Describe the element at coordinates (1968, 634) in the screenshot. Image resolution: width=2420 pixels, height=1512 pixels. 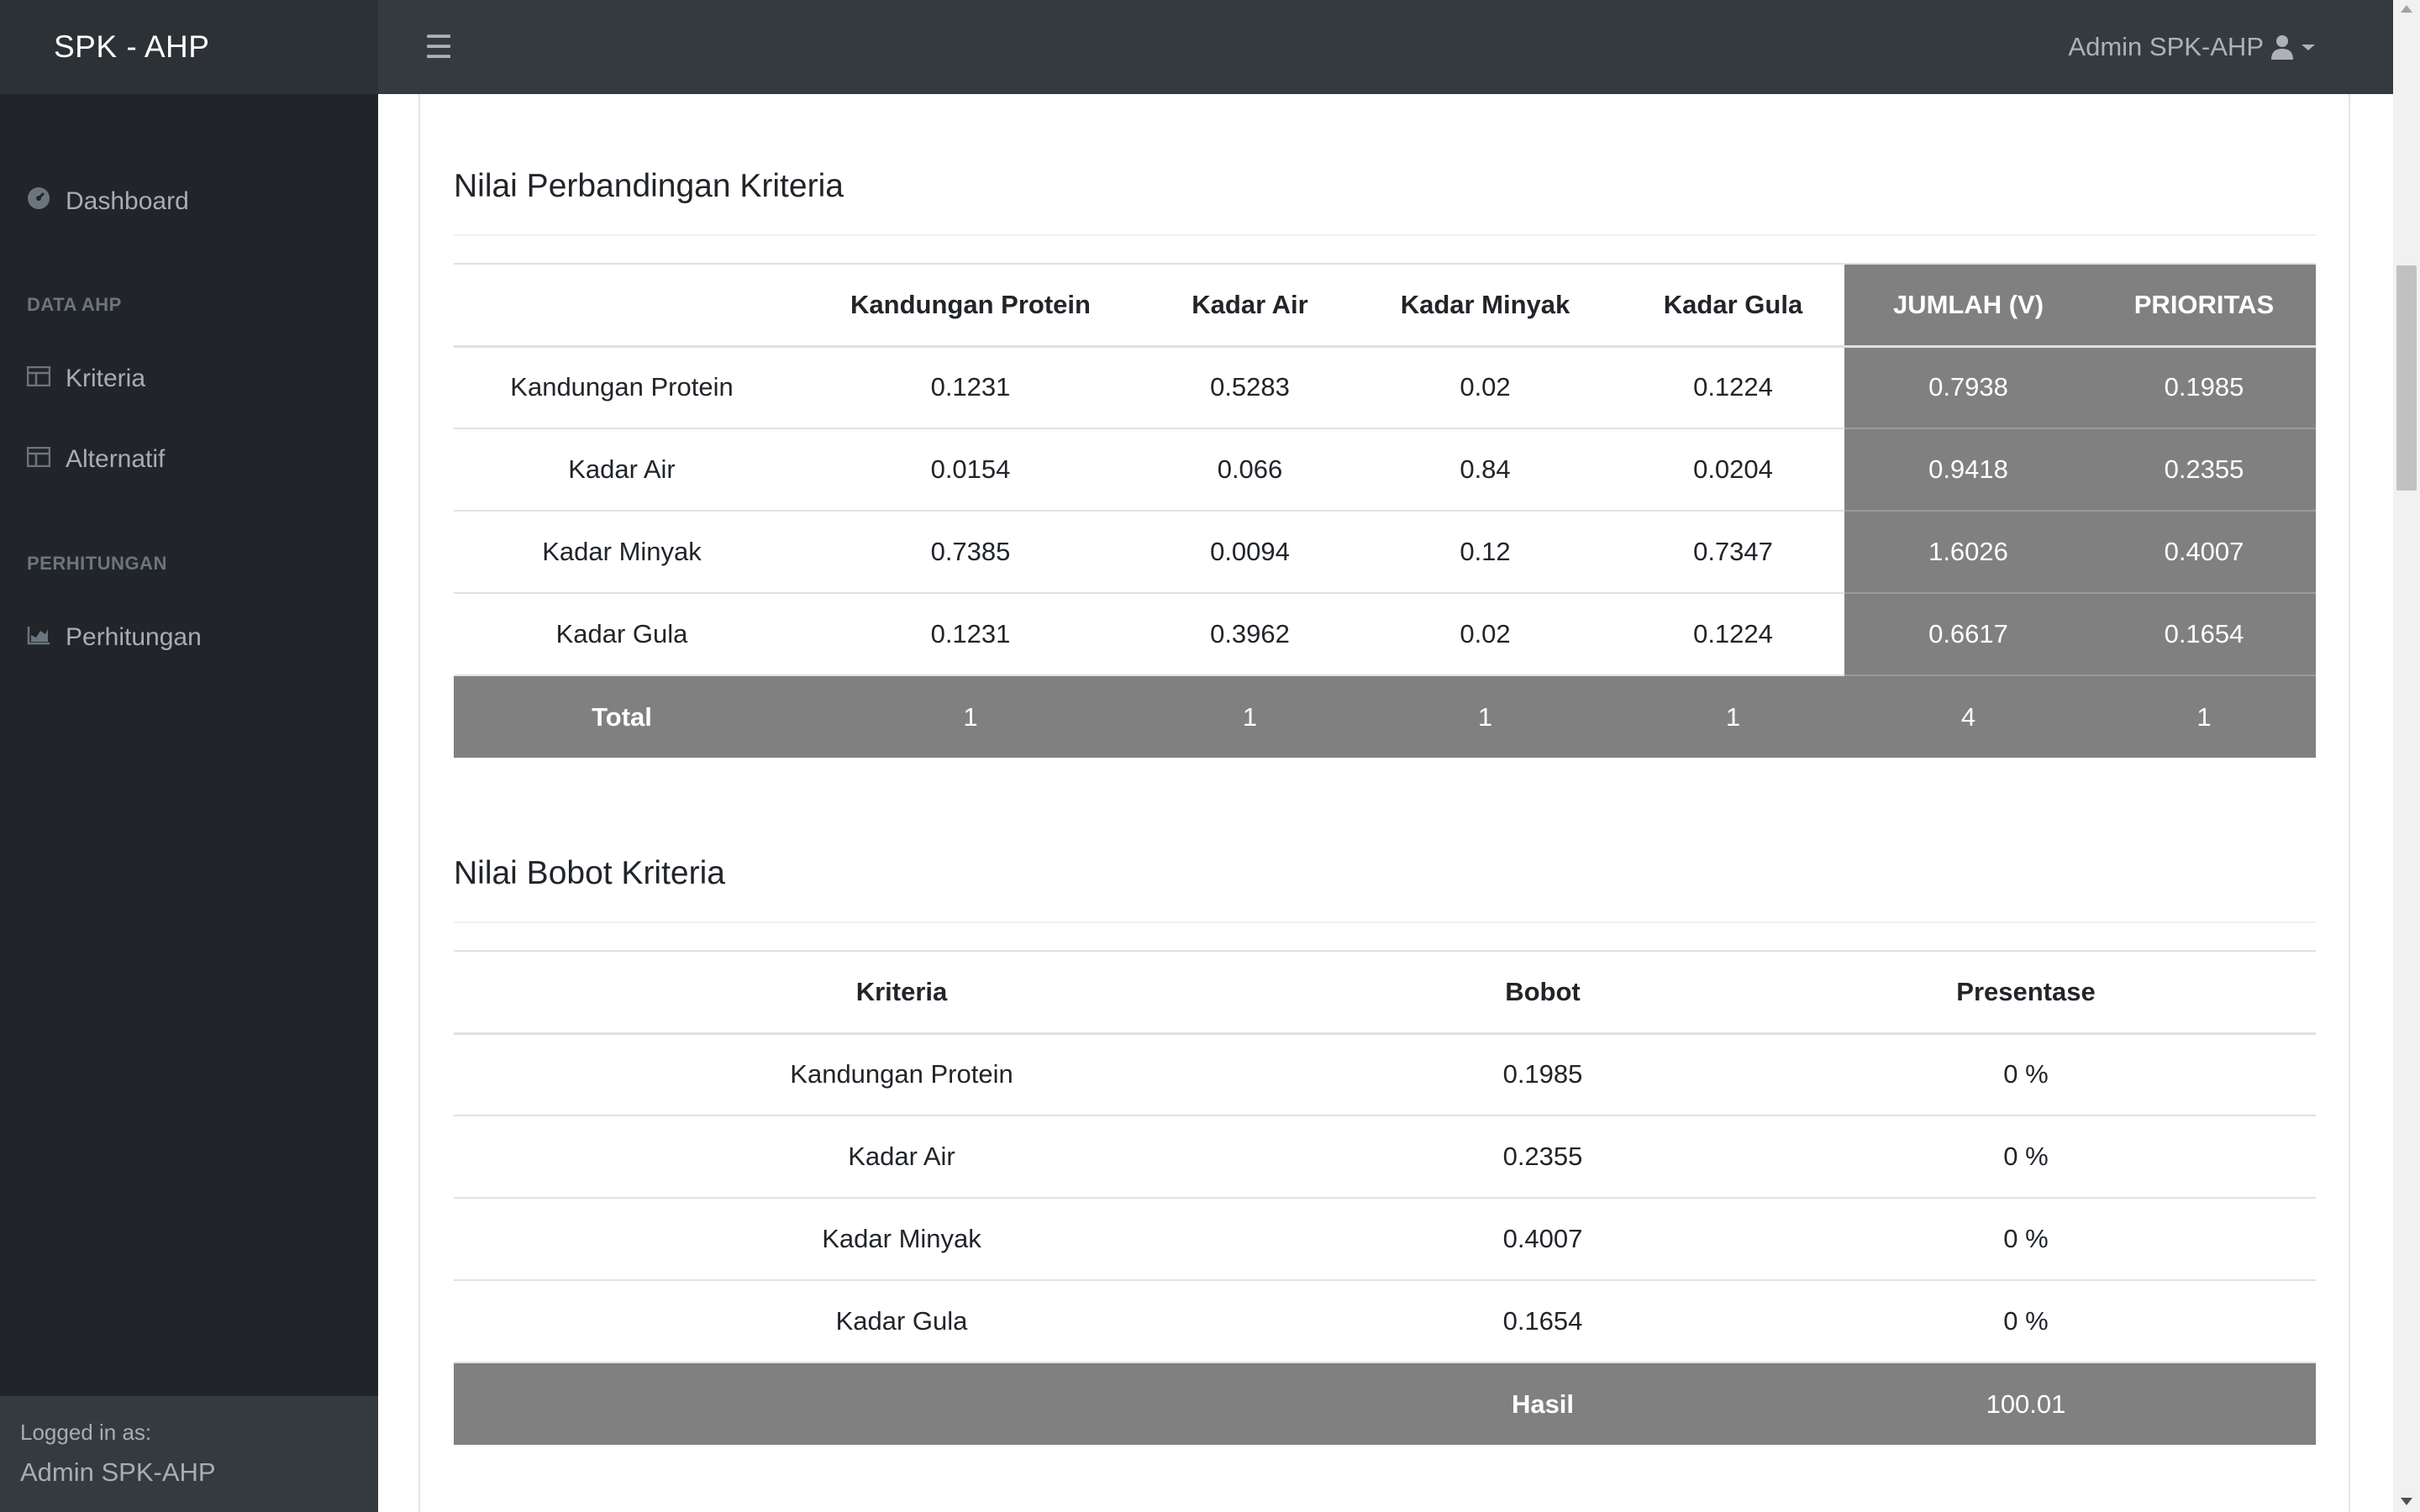
I see `table-cell-jumlah: 0.6617` at that location.